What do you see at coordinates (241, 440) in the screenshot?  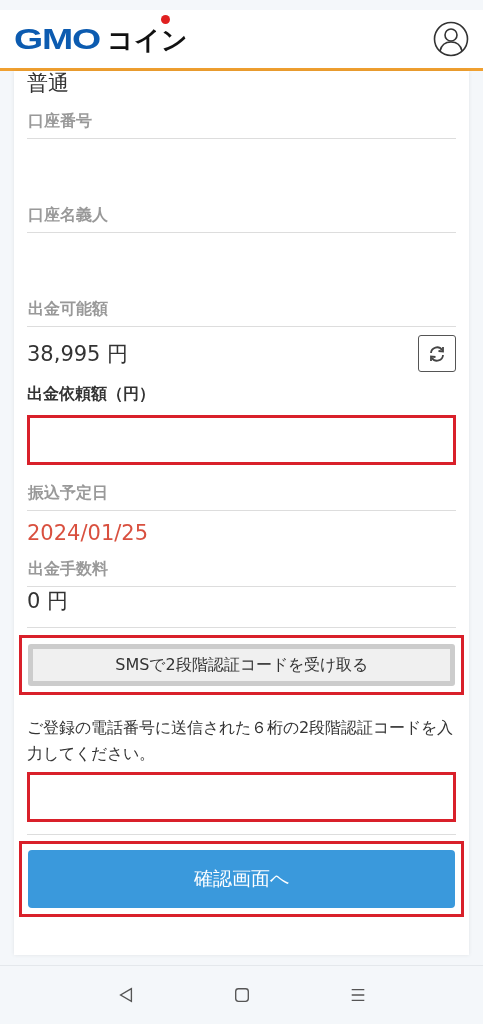 I see `amount-input-field` at bounding box center [241, 440].